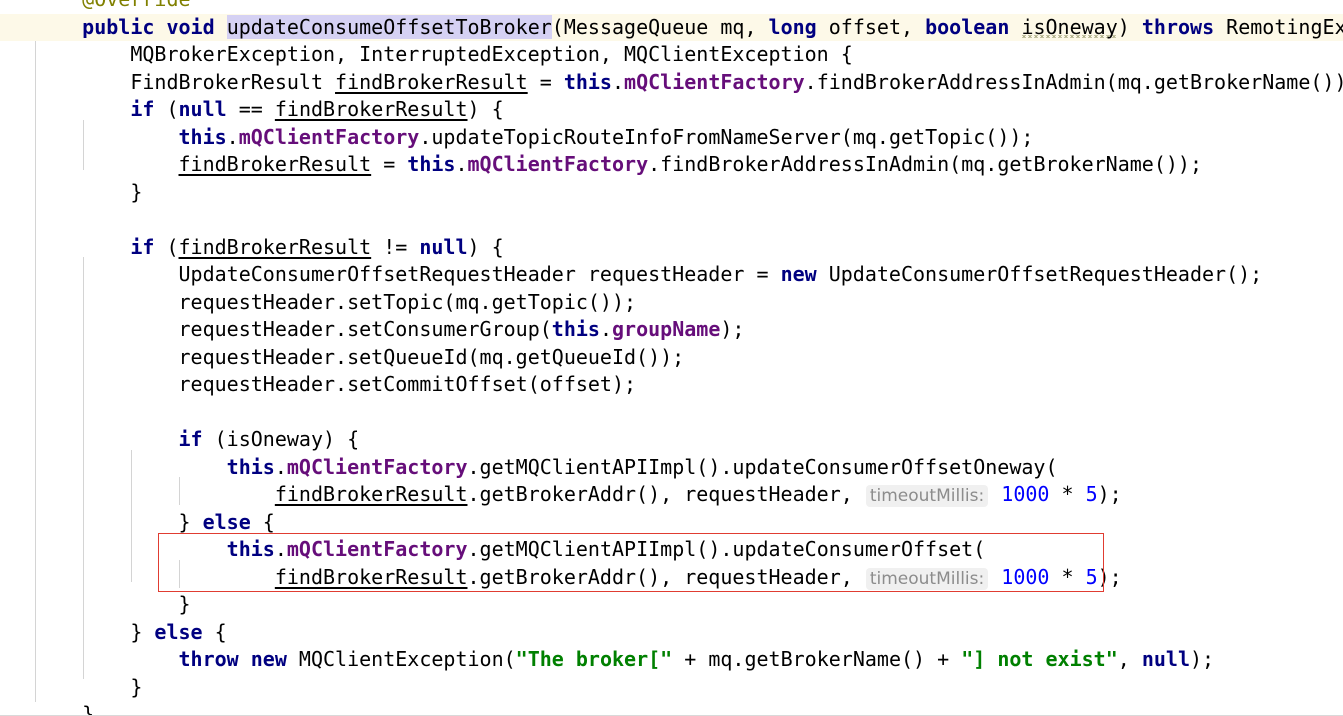 The image size is (1343, 716). Describe the element at coordinates (136, 5) in the screenshot. I see `annotation-token: @Override` at that location.